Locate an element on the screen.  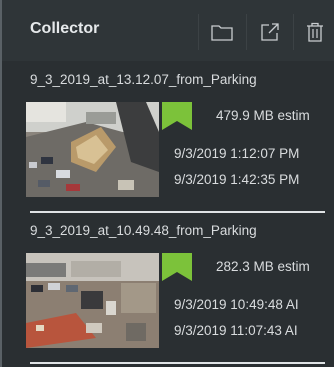
folder-icon is located at coordinates (222, 33).